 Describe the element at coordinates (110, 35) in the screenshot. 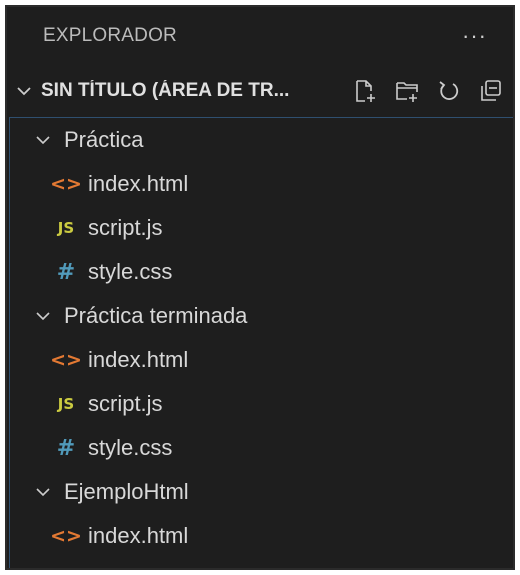

I see `explorer-title: EXPLORADOR` at that location.